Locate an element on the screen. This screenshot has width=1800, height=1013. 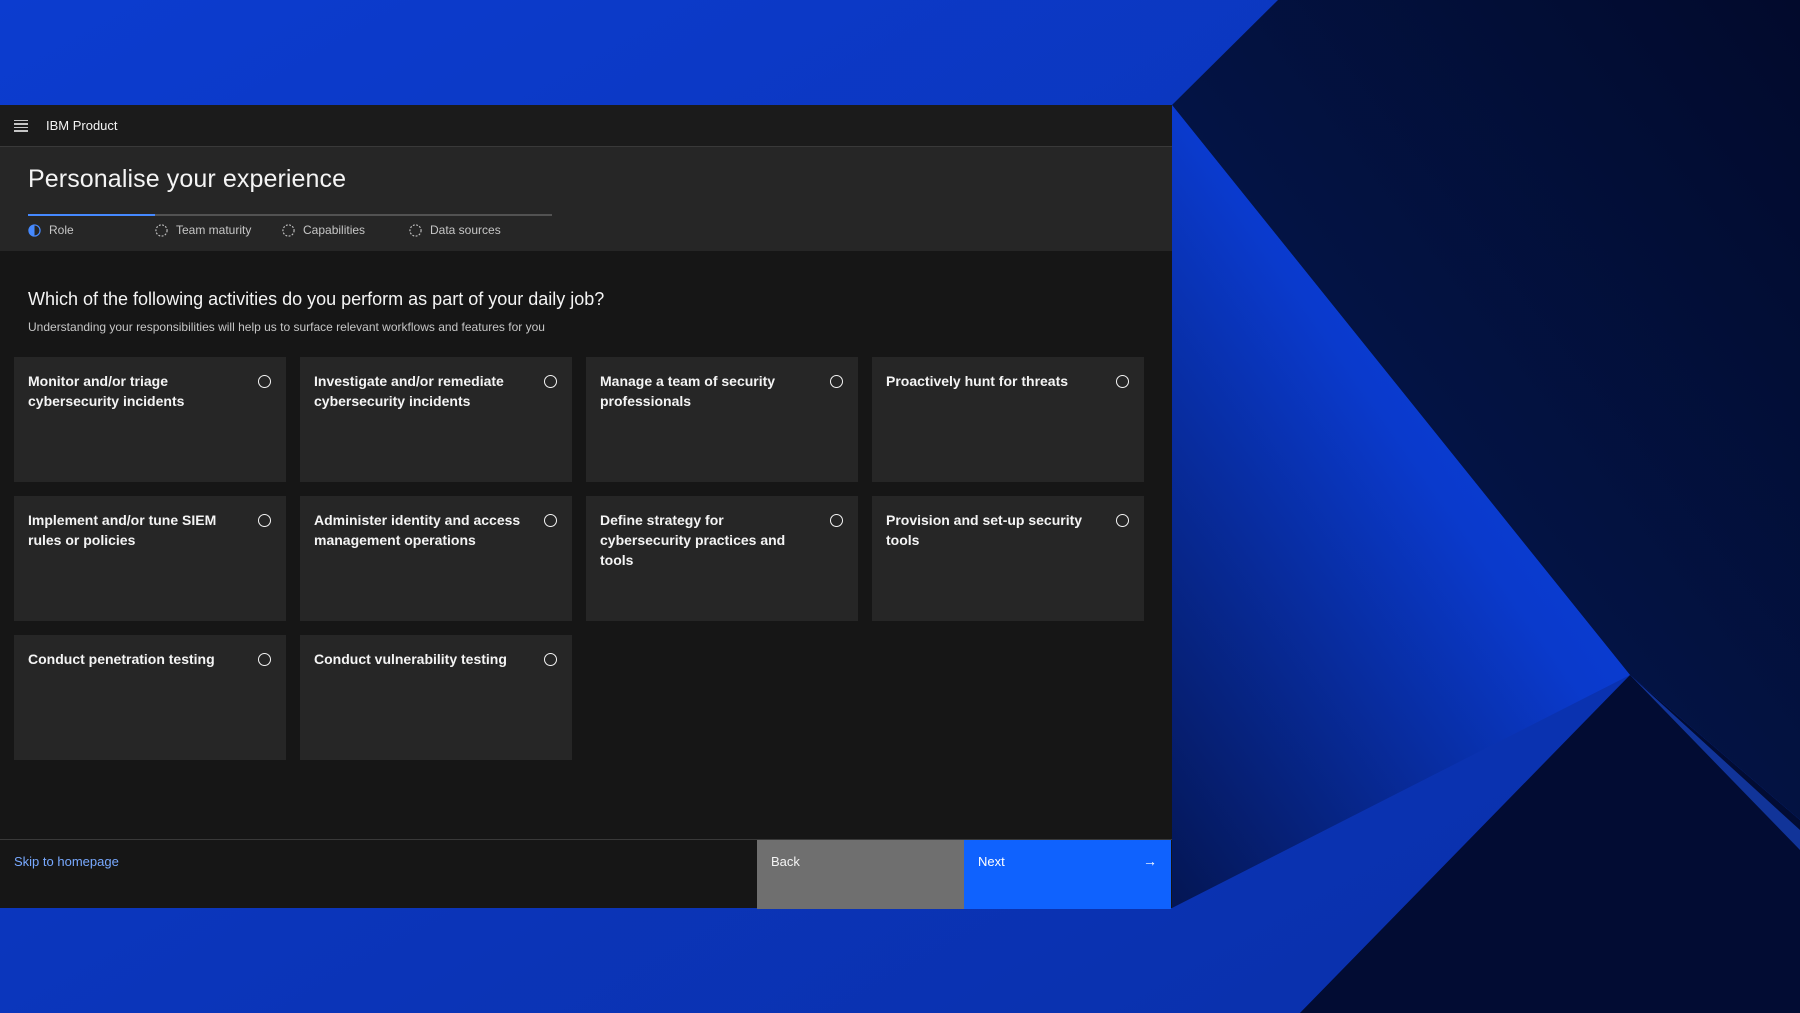
option-label: Provision and set-up security tools is located at coordinates (984, 530).